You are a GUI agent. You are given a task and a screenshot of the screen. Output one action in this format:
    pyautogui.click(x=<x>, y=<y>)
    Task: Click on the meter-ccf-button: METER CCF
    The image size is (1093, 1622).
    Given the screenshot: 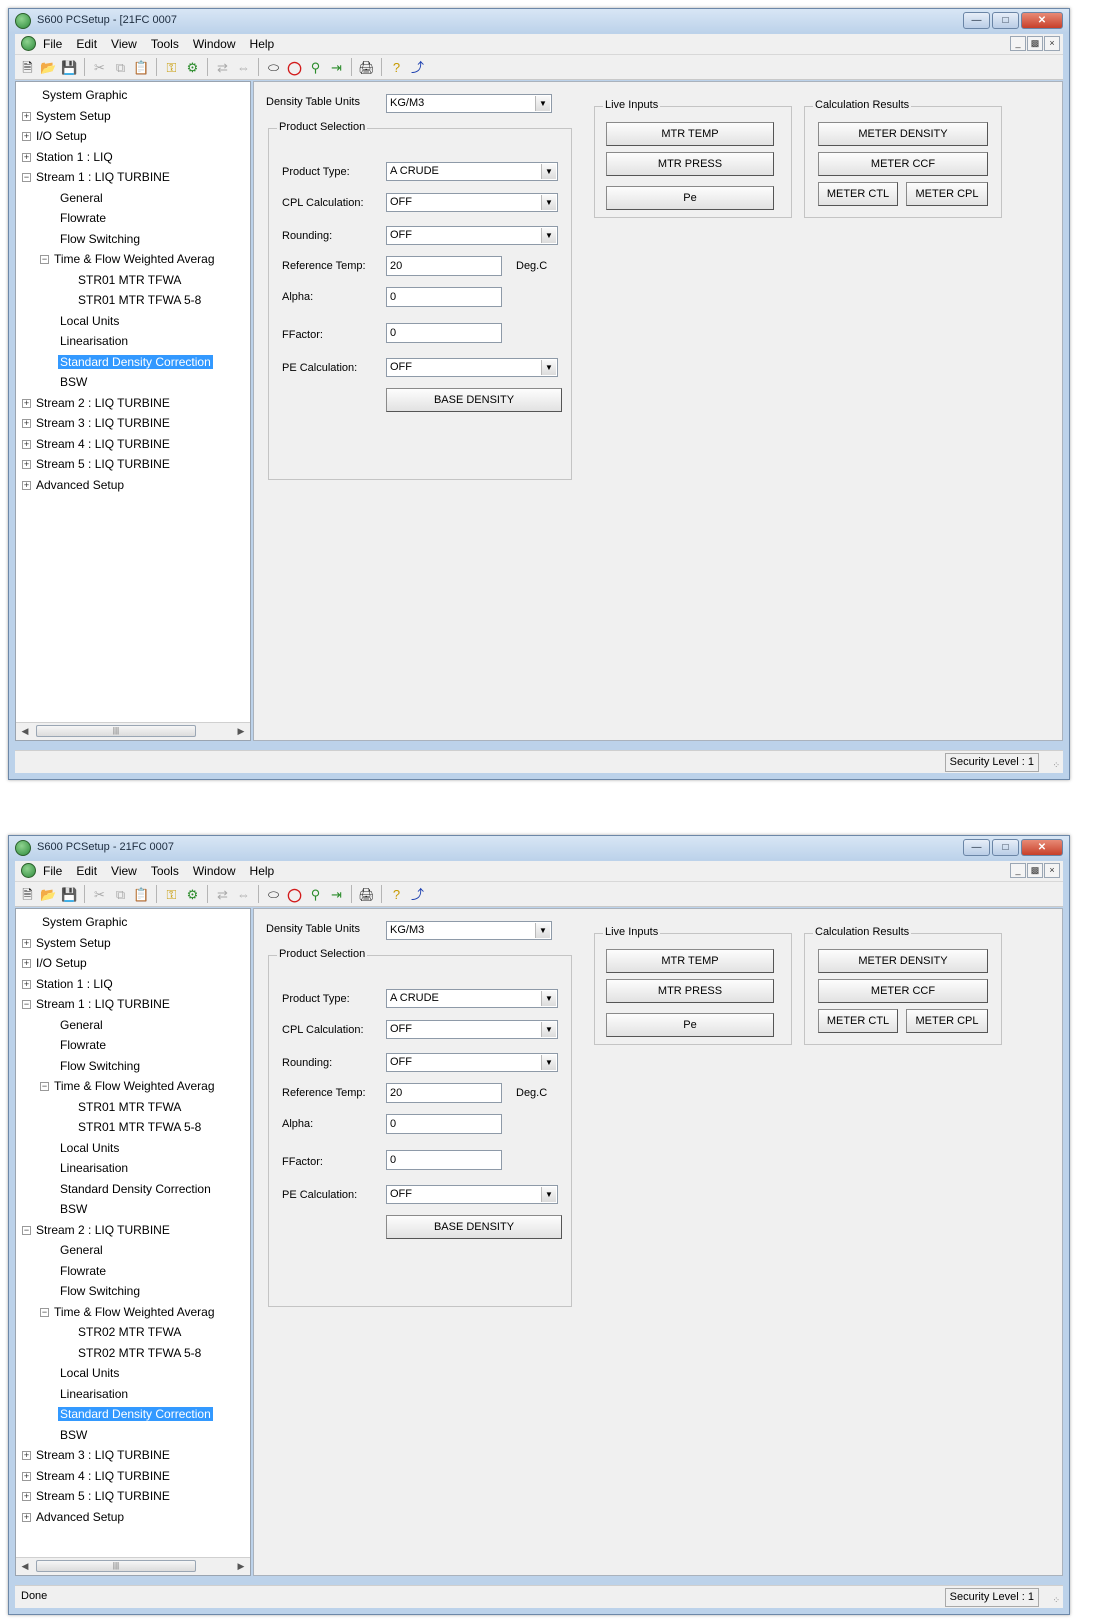 What is the action you would take?
    pyautogui.click(x=903, y=164)
    